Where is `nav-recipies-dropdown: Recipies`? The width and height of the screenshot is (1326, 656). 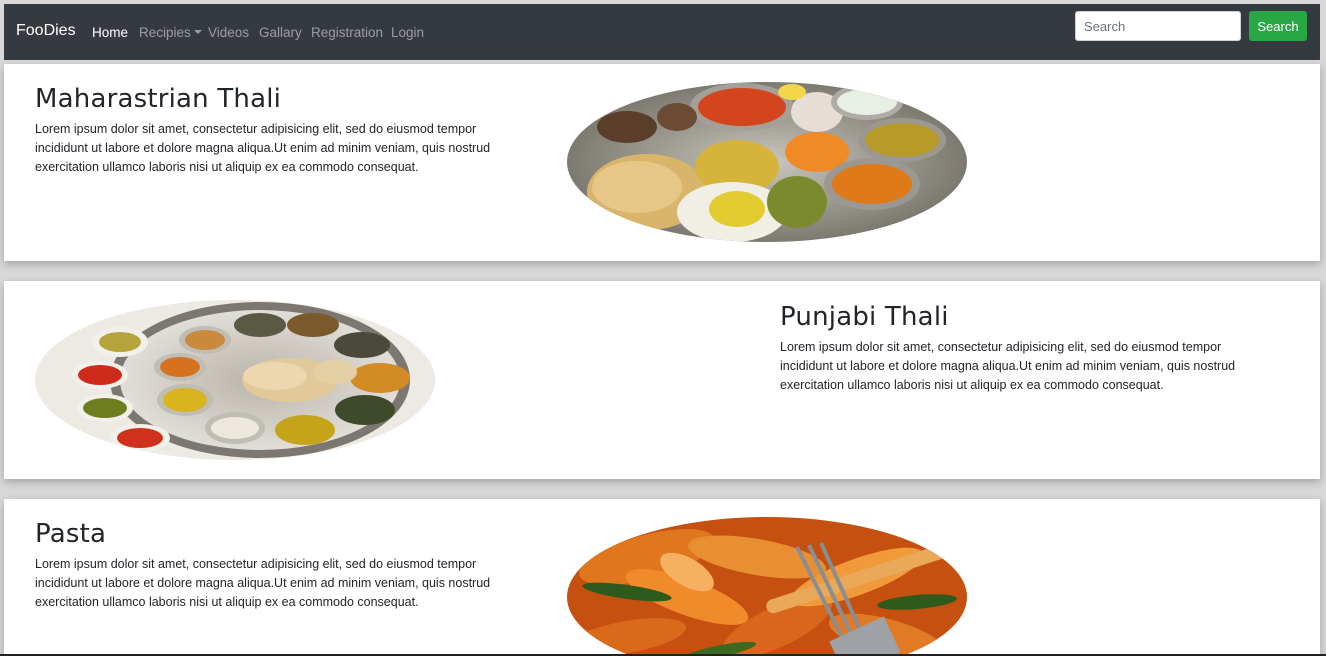 nav-recipies-dropdown: Recipies is located at coordinates (170, 32).